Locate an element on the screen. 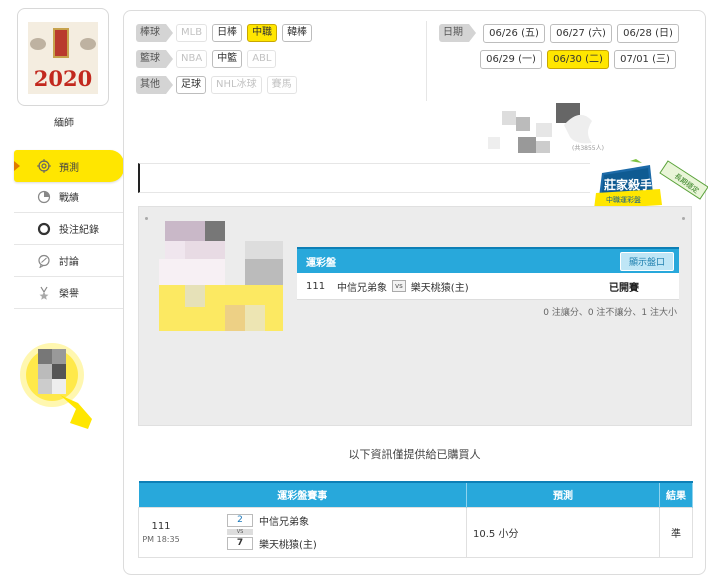  league-chip-abl: ABL is located at coordinates (262, 59).